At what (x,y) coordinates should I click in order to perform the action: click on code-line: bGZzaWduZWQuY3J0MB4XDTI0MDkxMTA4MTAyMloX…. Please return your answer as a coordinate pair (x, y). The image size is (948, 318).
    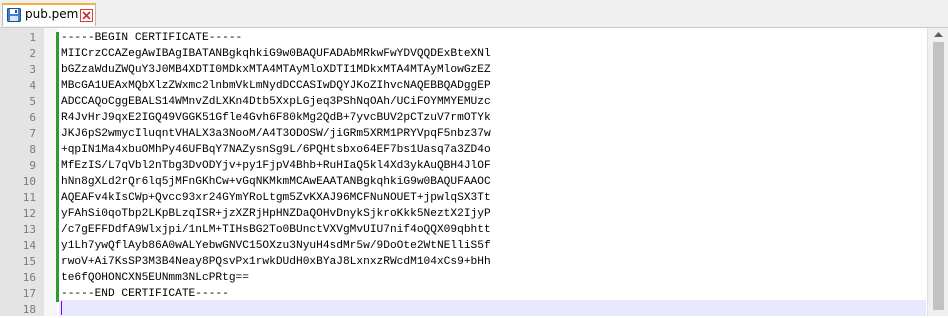
    Looking at the image, I should click on (276, 70).